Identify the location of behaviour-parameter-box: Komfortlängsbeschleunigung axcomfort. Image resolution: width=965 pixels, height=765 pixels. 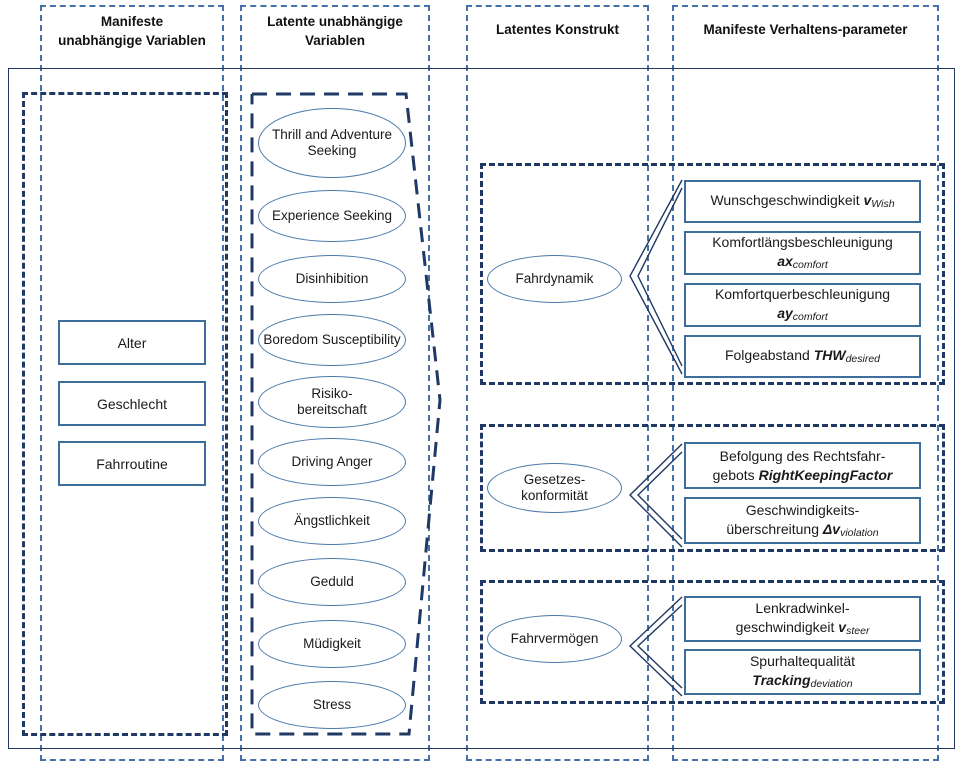
(802, 253).